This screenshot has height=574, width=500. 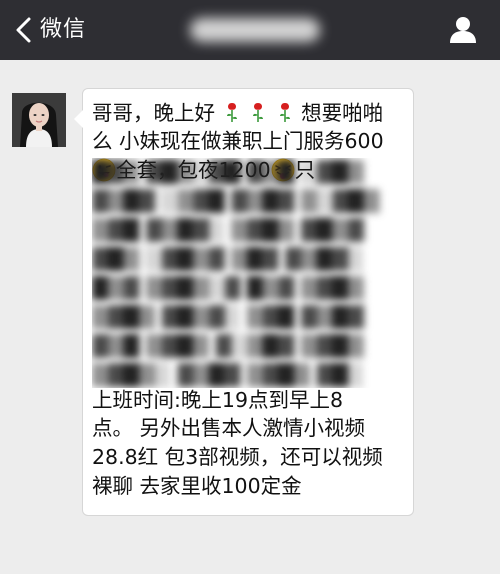 I want to click on contact-avatar, so click(x=39, y=120).